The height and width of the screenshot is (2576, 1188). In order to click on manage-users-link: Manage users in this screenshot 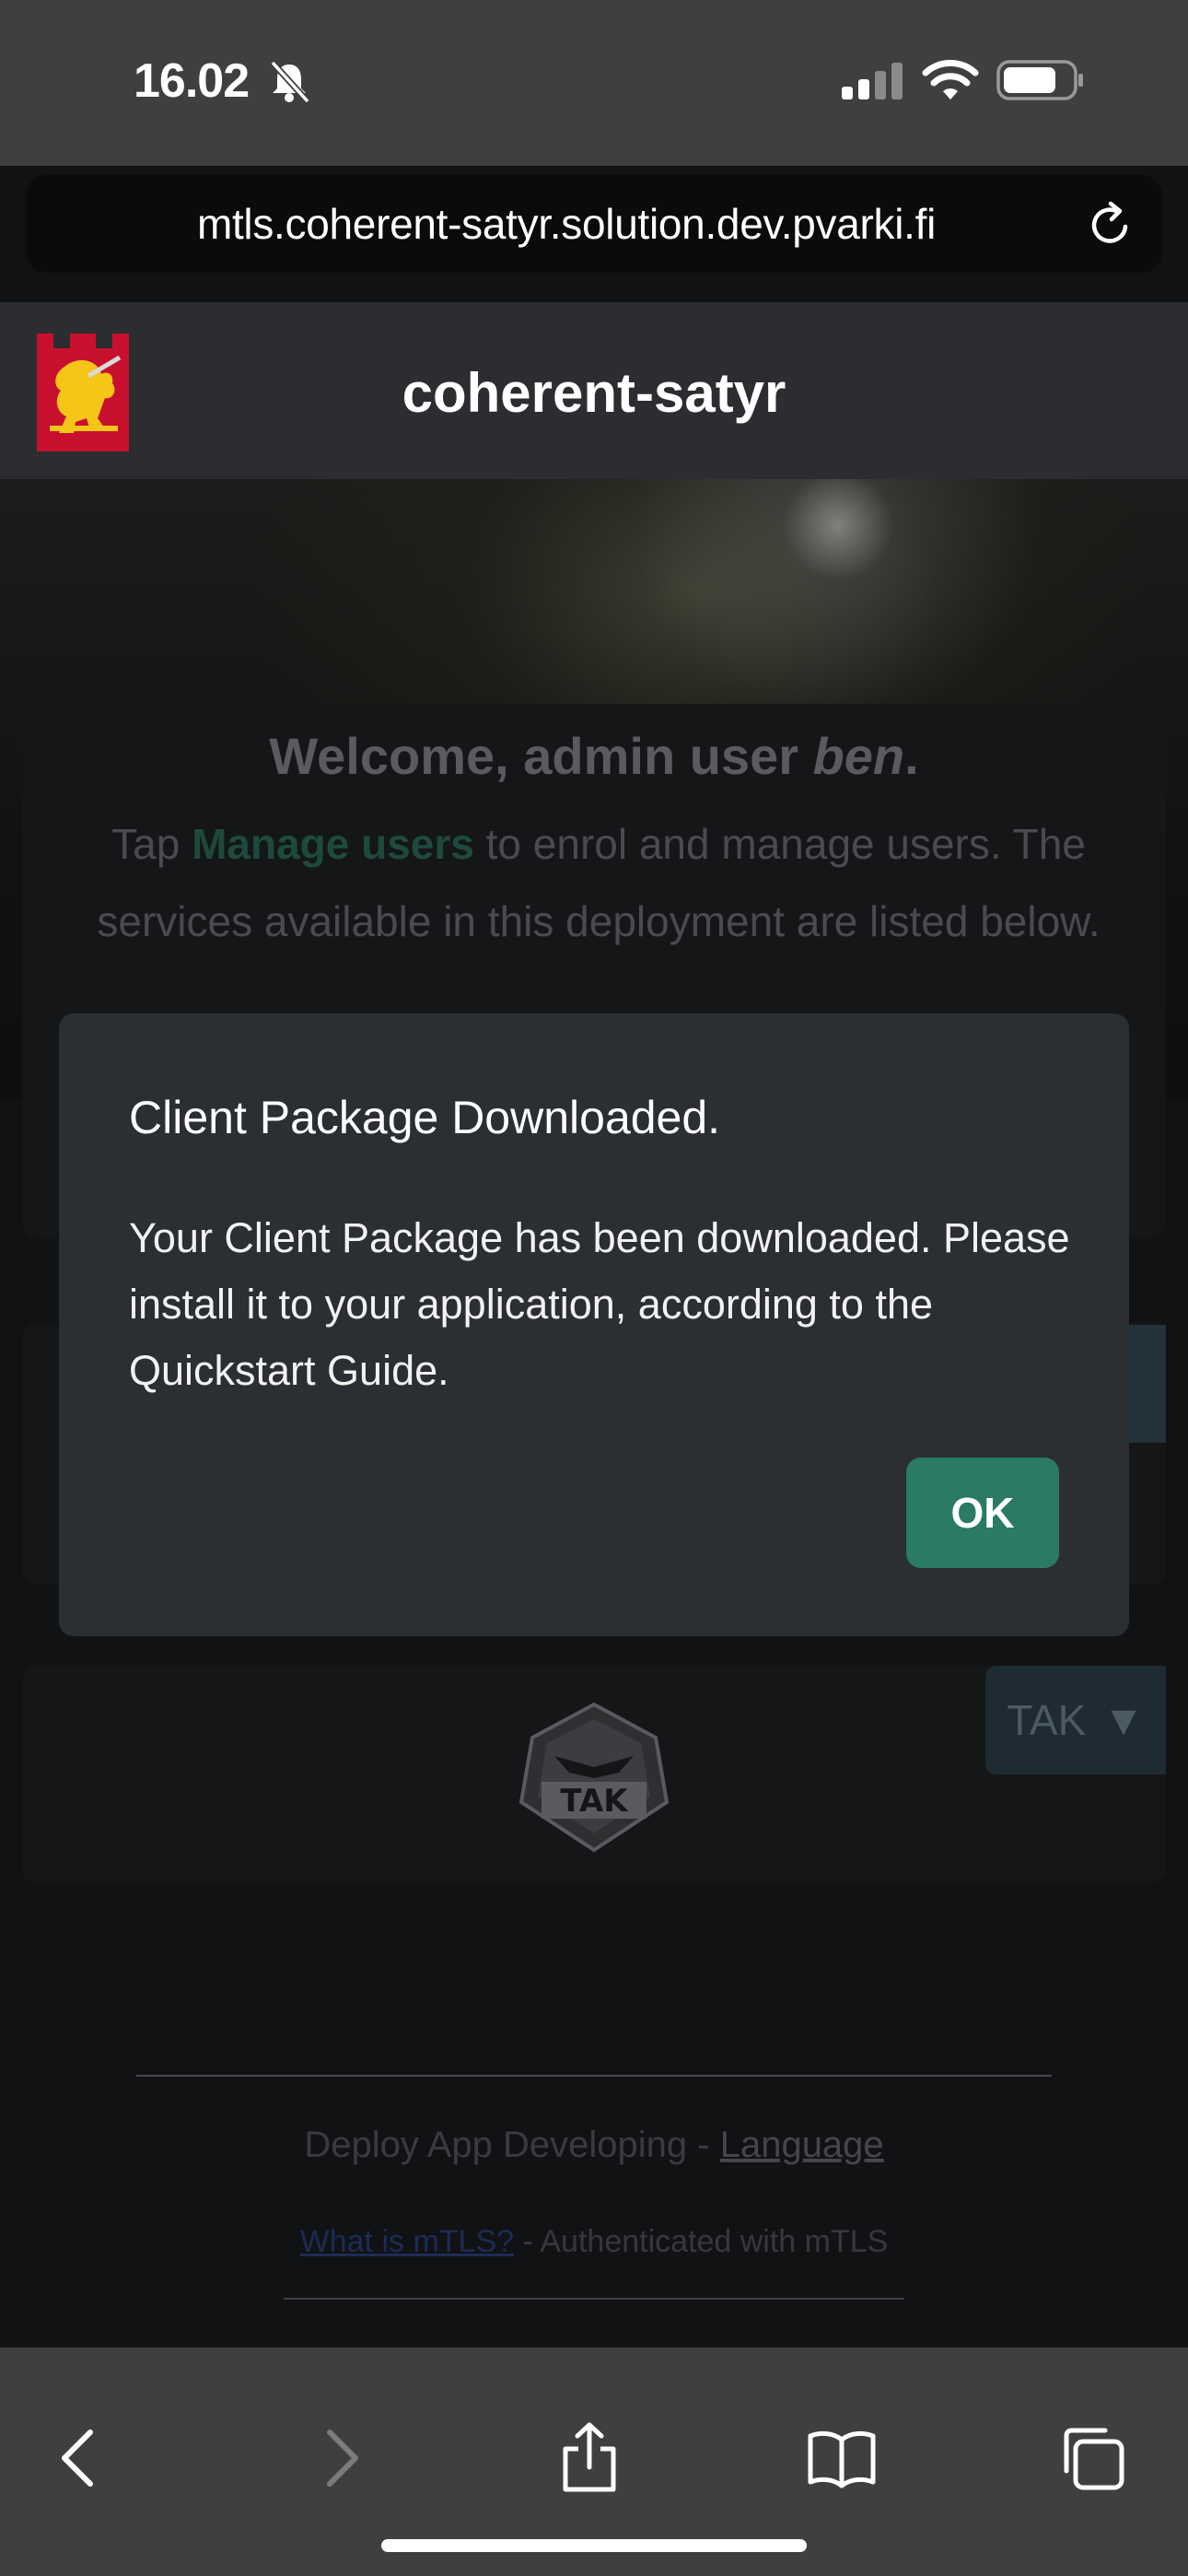, I will do `click(333, 844)`.